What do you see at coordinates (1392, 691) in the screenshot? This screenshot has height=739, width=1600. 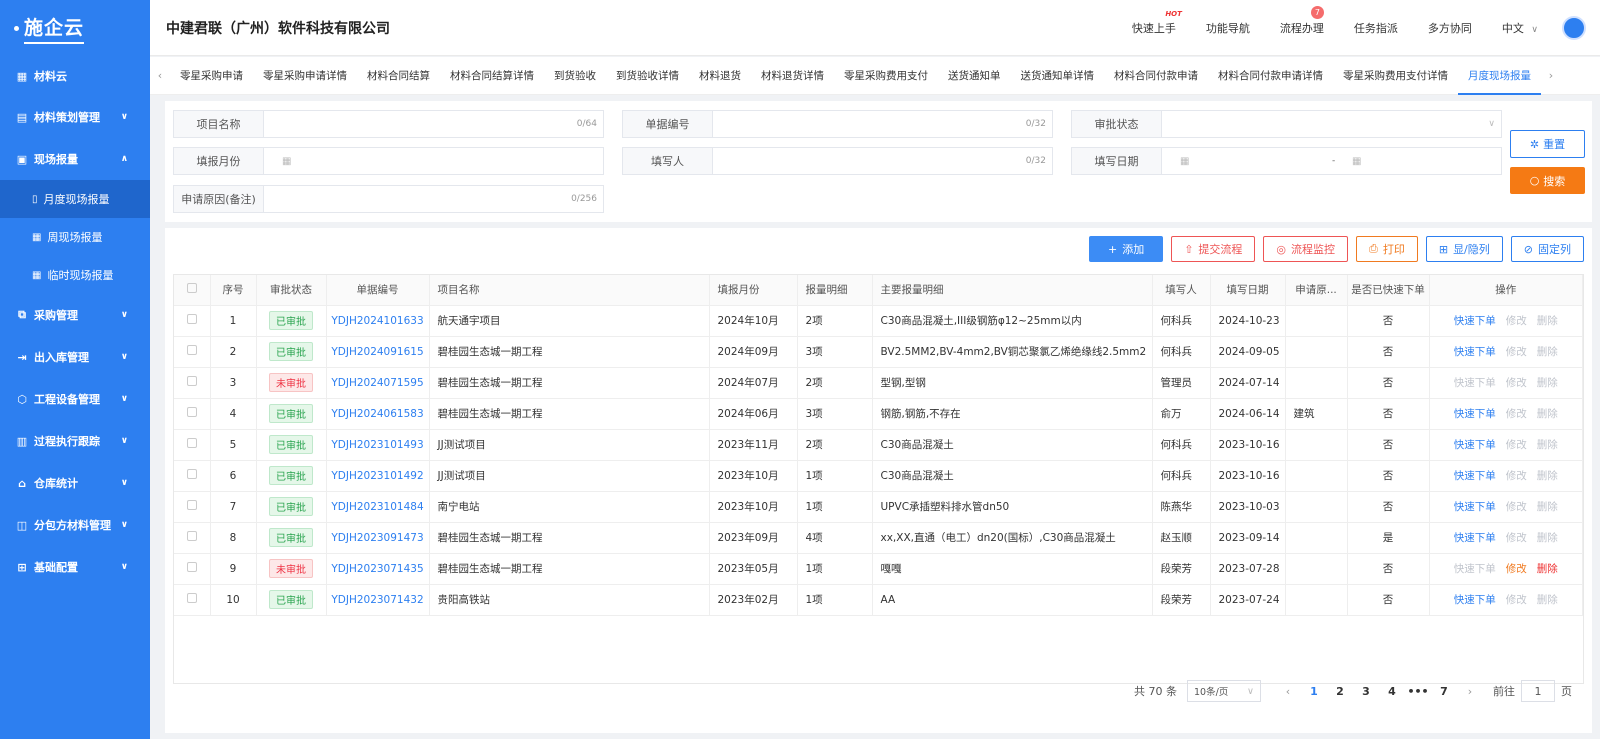 I see `page-number: 4` at bounding box center [1392, 691].